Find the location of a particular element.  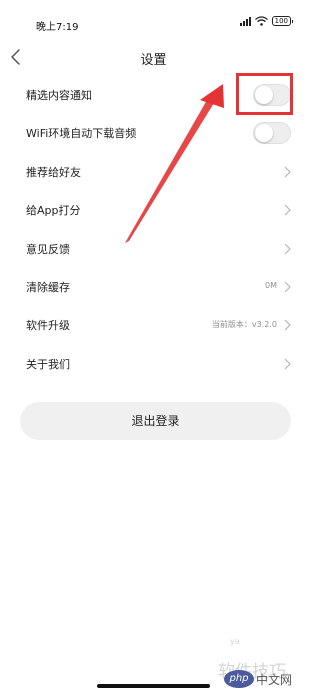

nav-bar: 设置 is located at coordinates (153, 58).